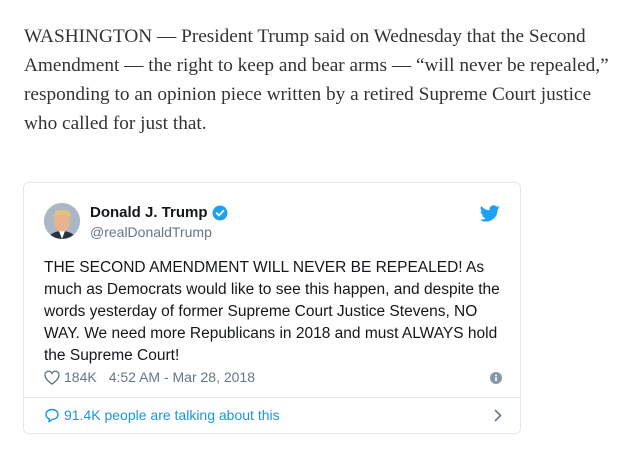 Image resolution: width=630 pixels, height=458 pixels. What do you see at coordinates (172, 415) in the screenshot?
I see `talking-about-label: 91.4K people are talking about this` at bounding box center [172, 415].